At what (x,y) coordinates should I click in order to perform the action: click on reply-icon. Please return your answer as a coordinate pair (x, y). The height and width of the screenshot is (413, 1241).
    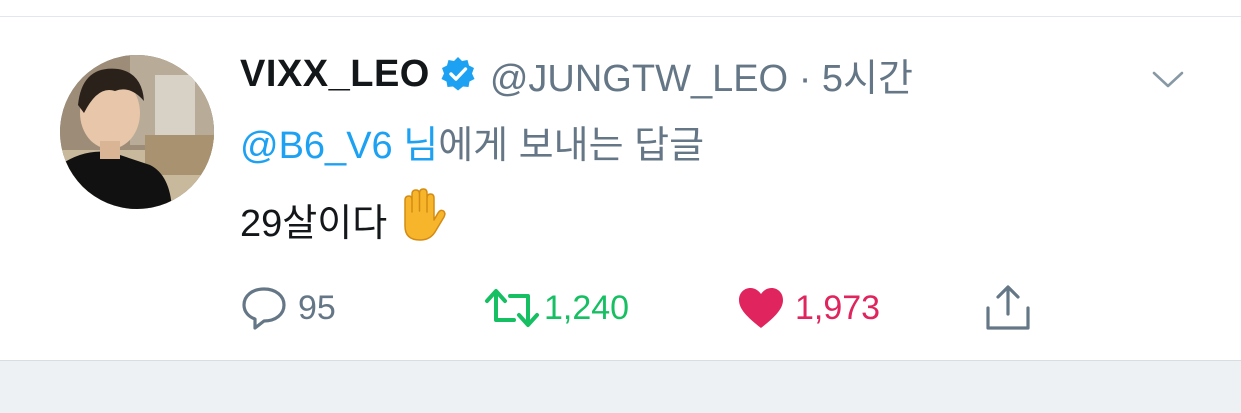
    Looking at the image, I should click on (264, 308).